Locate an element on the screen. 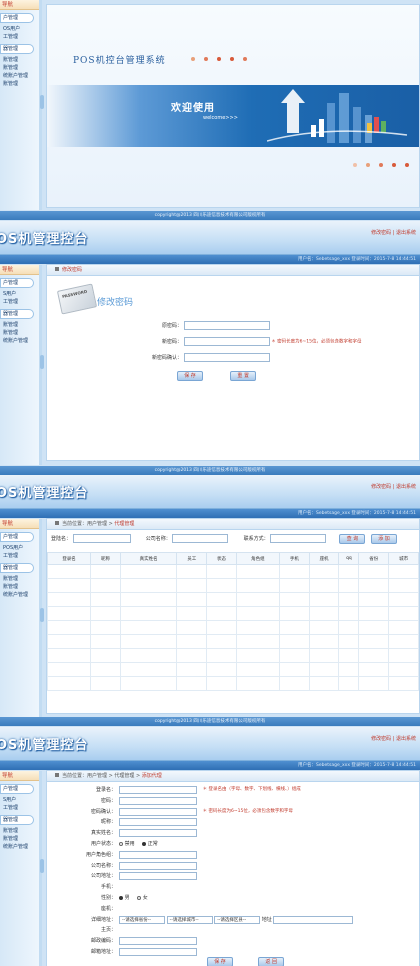  login-name-input is located at coordinates (101, 538).